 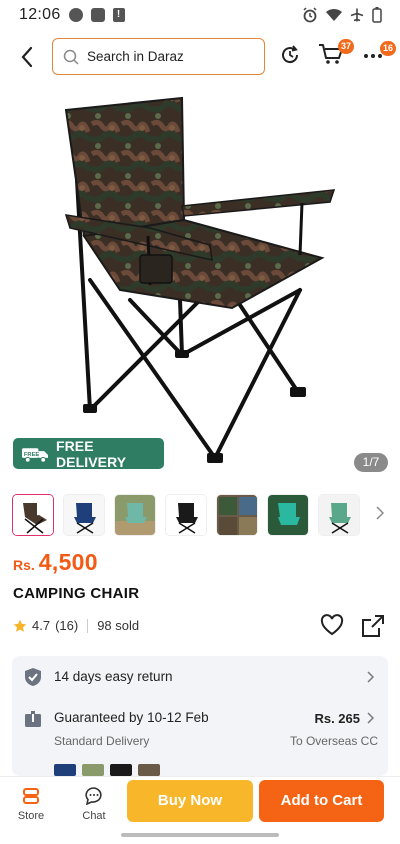 I want to click on thumbnail-green-chair-outdoor, so click(x=135, y=515).